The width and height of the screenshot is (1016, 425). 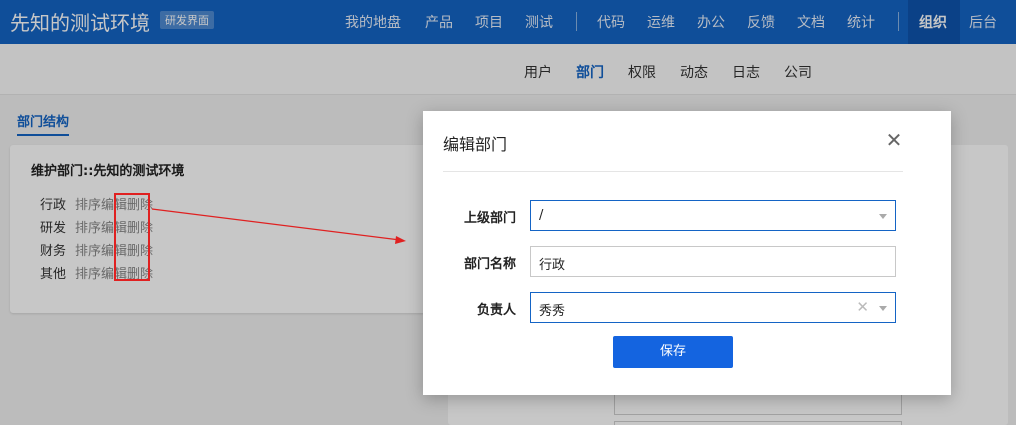 What do you see at coordinates (713, 261) in the screenshot?
I see `dept-name-field: 行政` at bounding box center [713, 261].